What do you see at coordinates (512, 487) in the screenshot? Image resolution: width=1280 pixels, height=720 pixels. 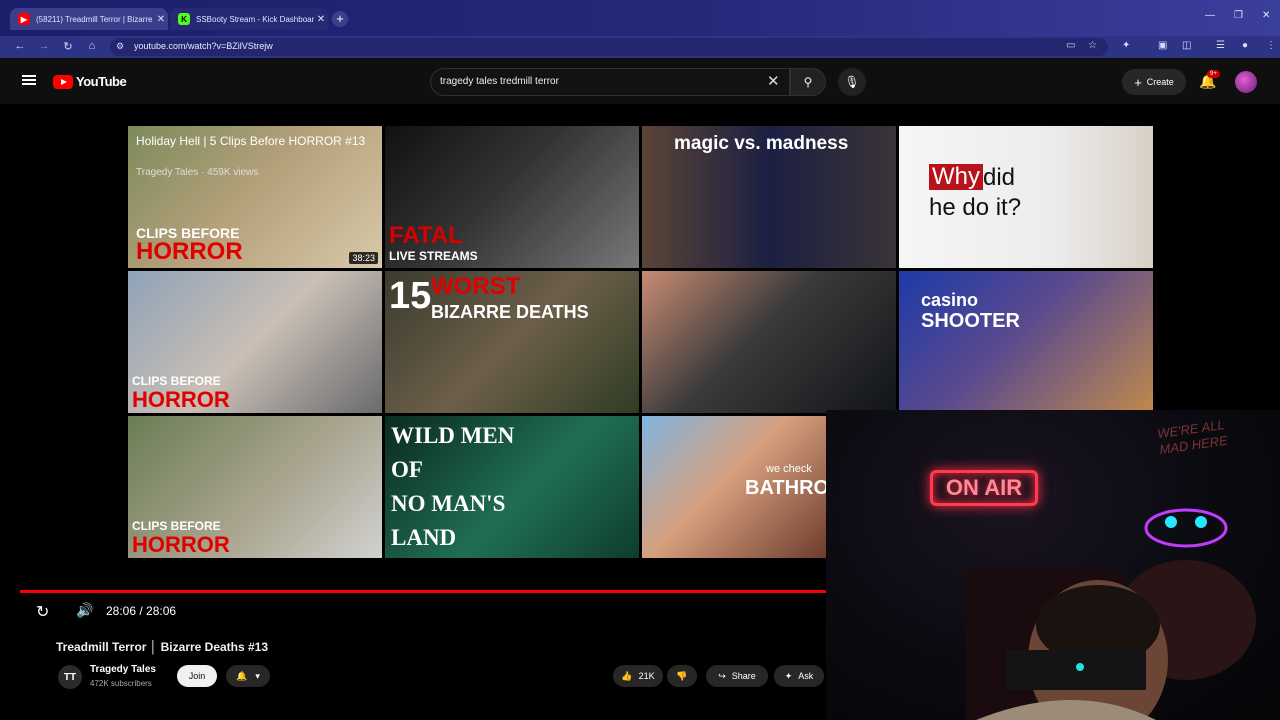 I see `video-card-wild-men-no-mans-land: WILD MEN OF NO MAN'S LAND` at bounding box center [512, 487].